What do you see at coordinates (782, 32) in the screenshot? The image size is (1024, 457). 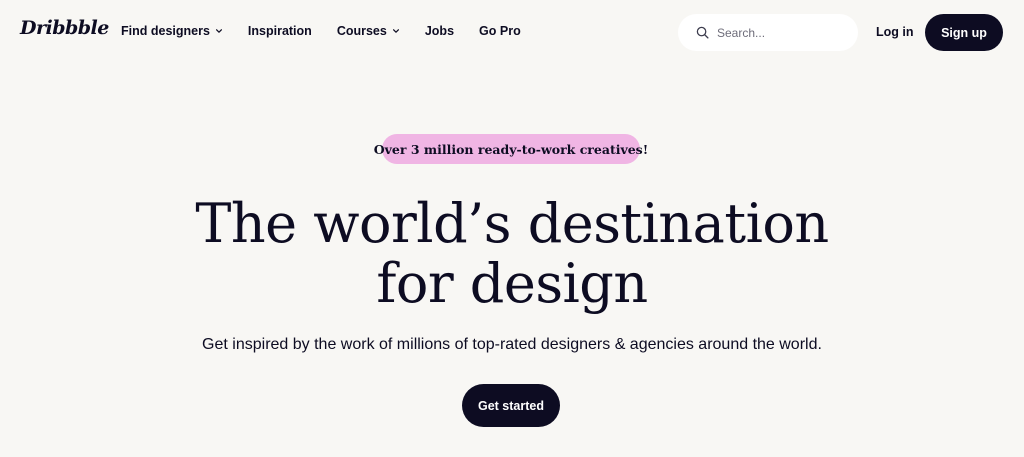 I see `search-input` at bounding box center [782, 32].